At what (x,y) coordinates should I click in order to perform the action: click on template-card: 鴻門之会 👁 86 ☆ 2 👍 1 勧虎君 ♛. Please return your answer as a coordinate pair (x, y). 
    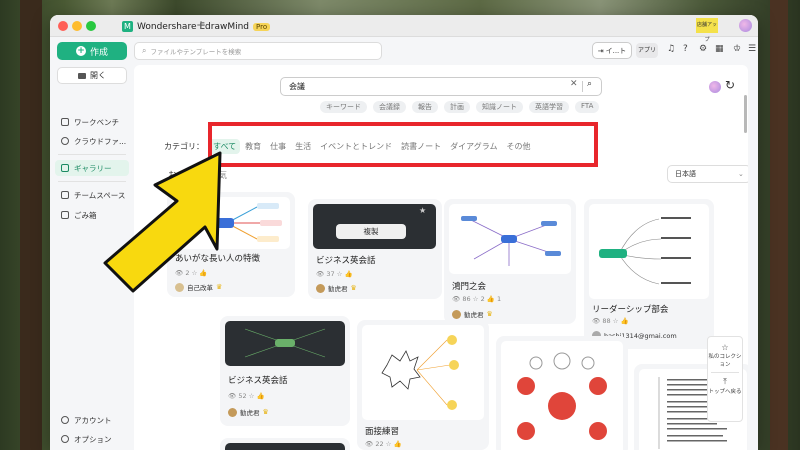
    Looking at the image, I should click on (510, 261).